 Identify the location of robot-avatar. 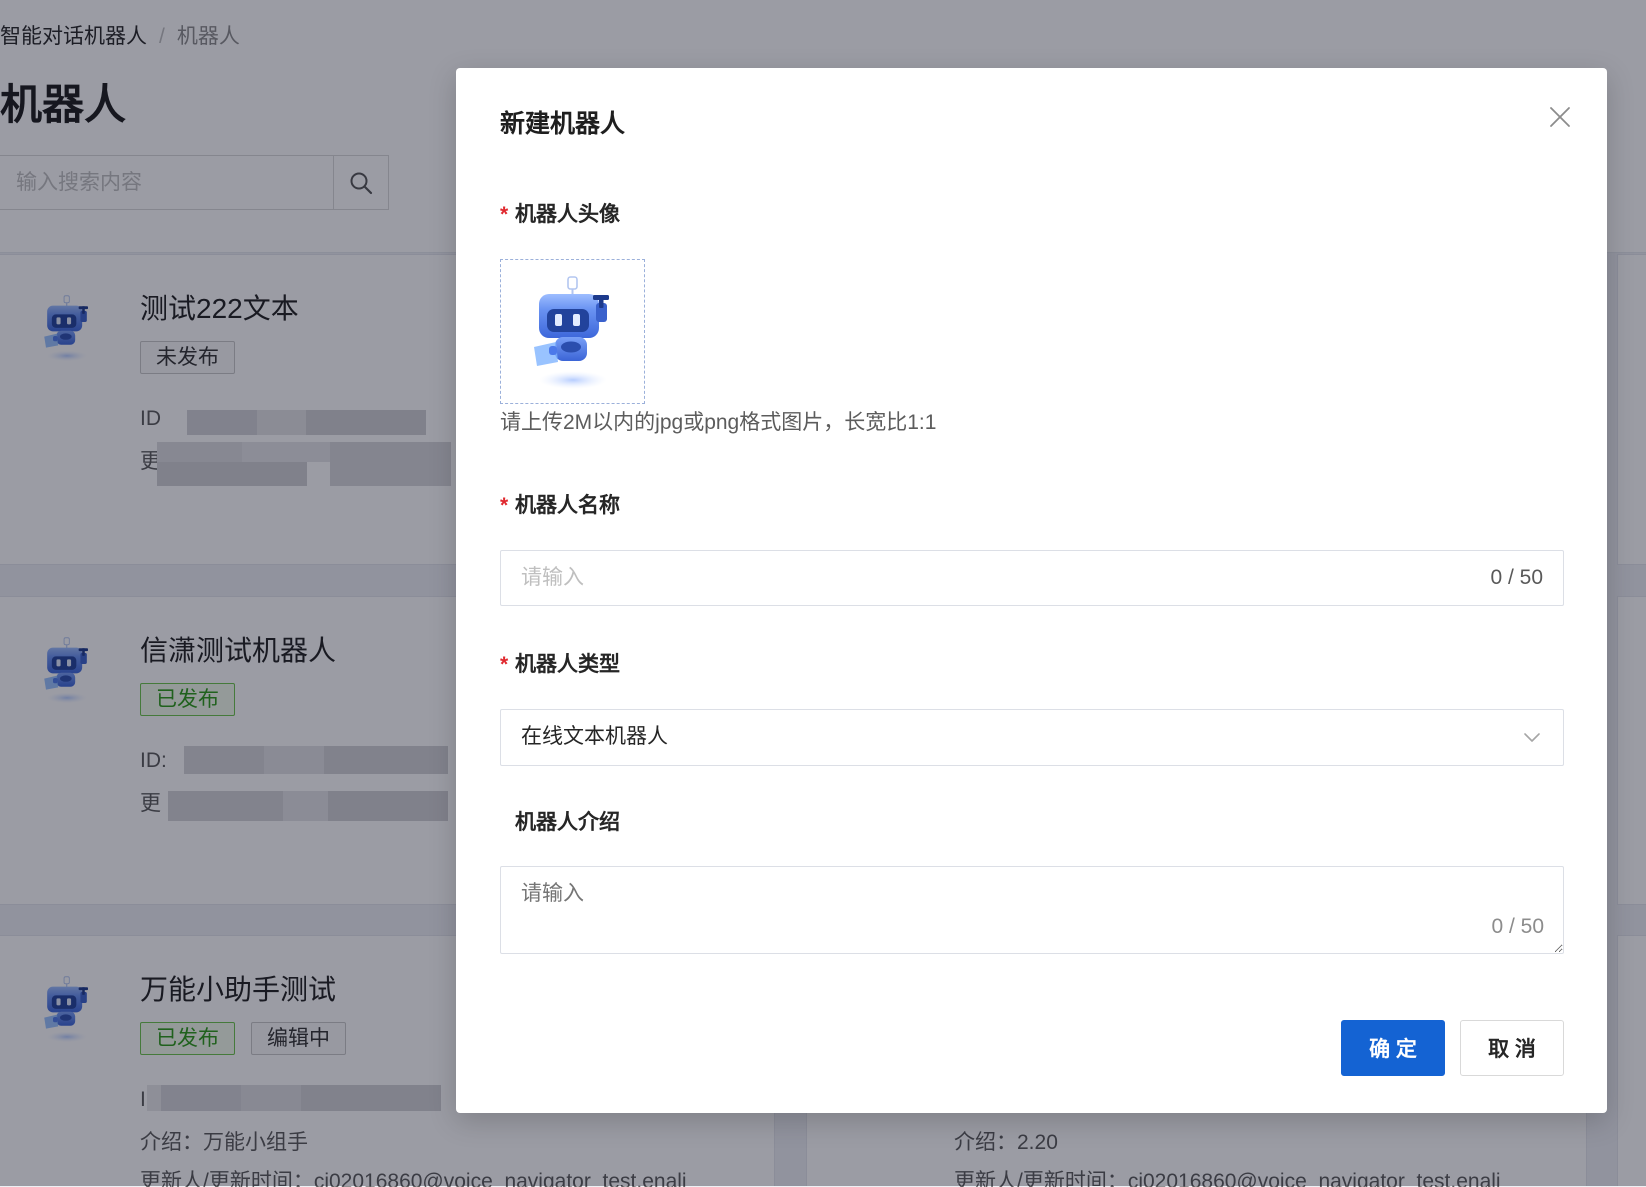
(573, 334).